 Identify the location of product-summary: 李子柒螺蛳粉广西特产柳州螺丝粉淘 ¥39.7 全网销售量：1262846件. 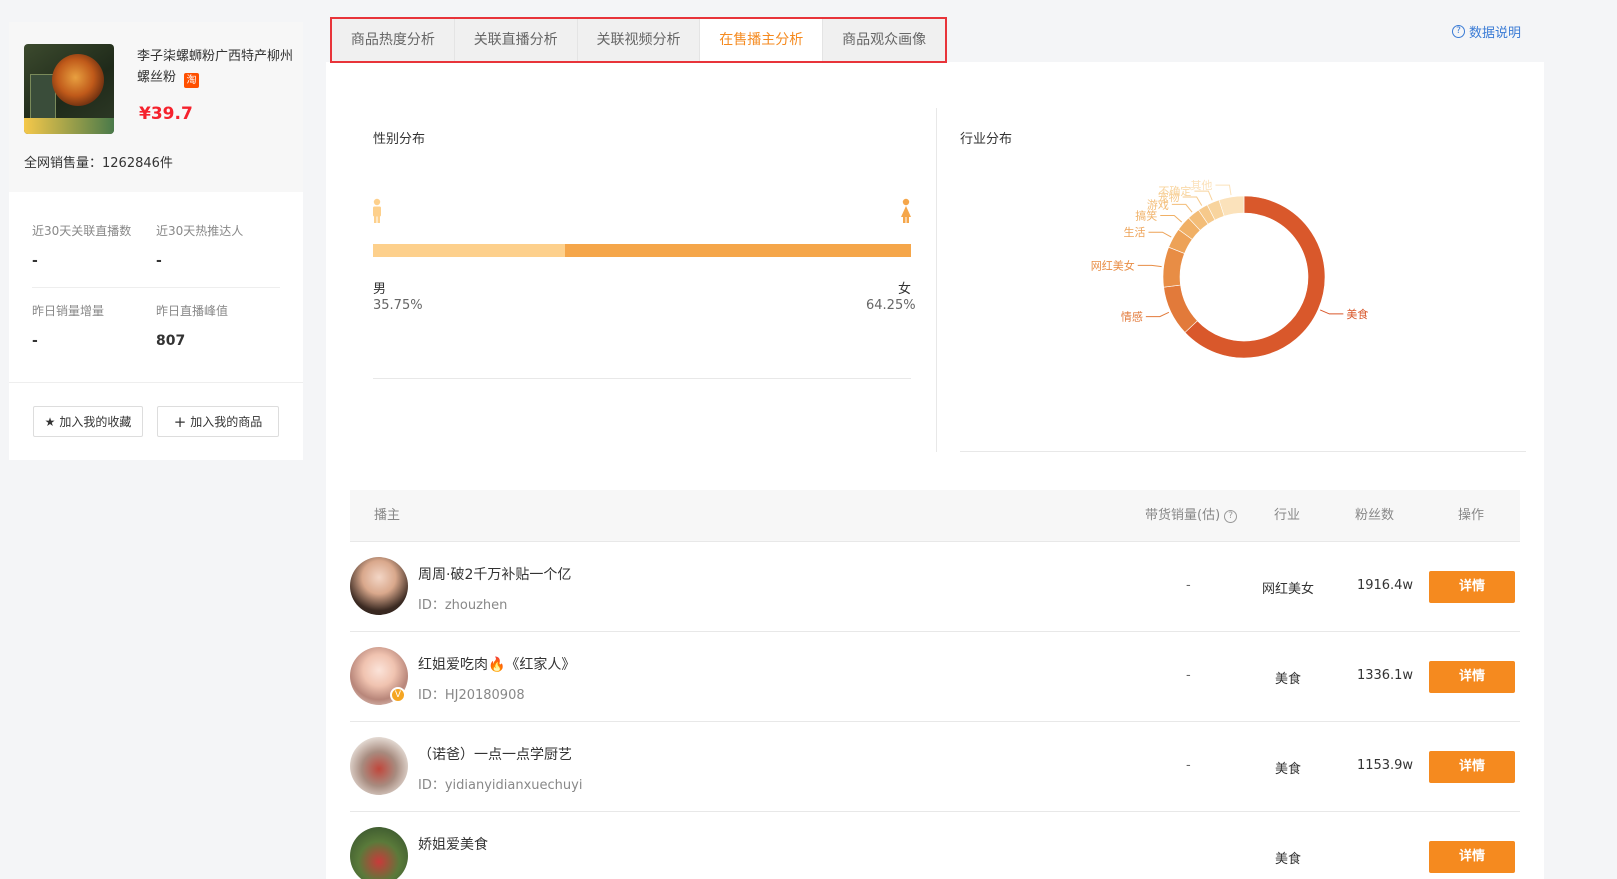
(156, 107).